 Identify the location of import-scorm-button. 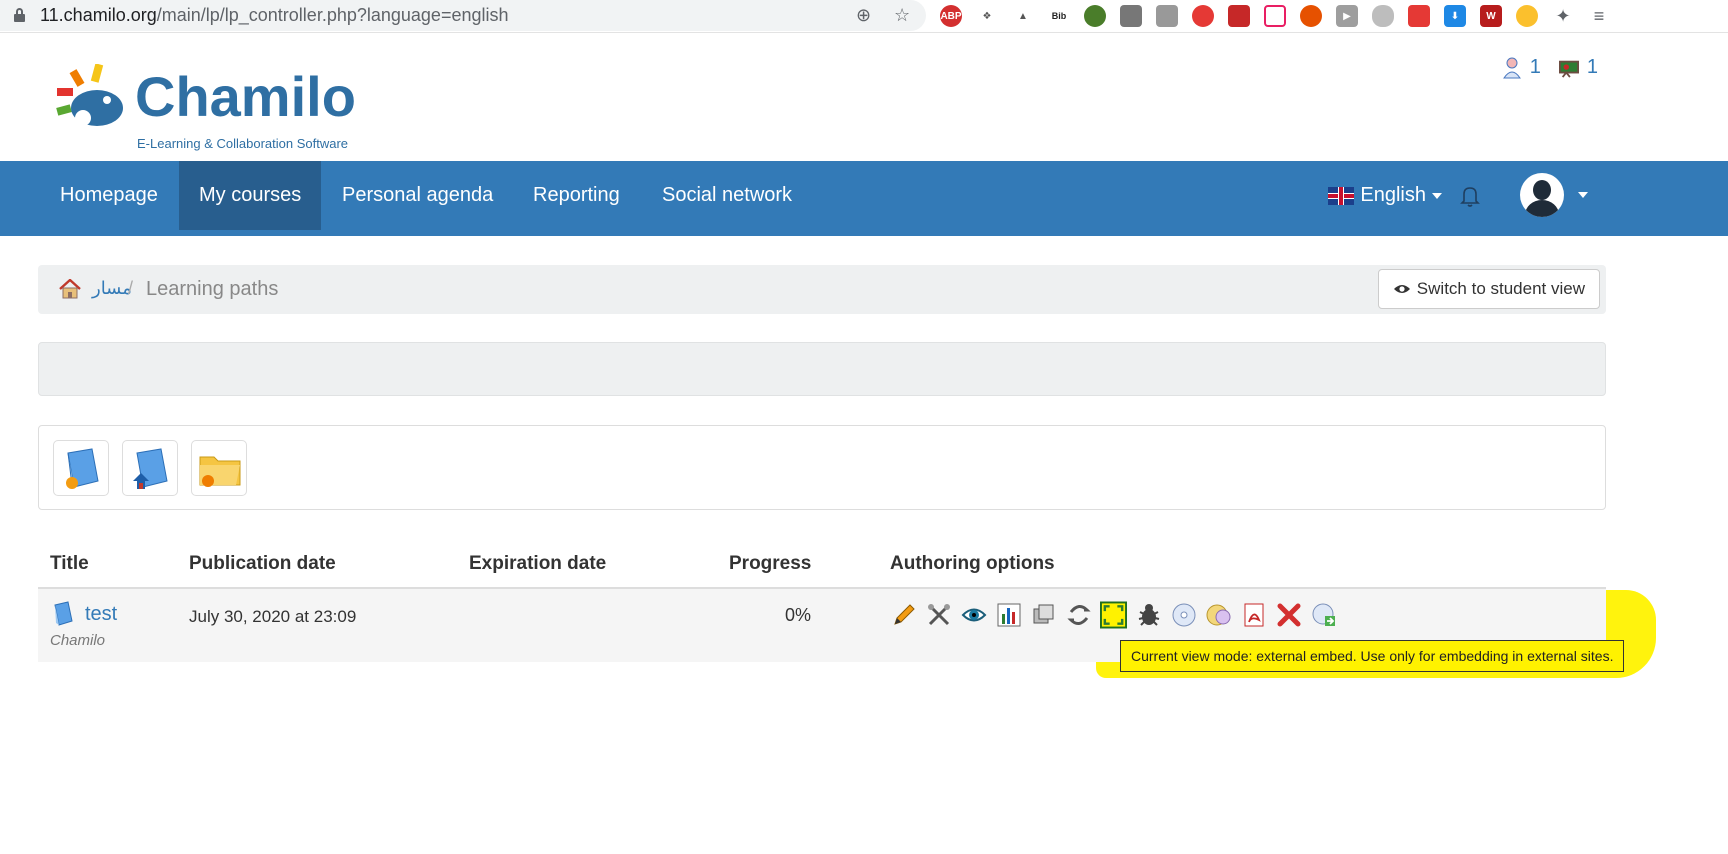
(150, 468).